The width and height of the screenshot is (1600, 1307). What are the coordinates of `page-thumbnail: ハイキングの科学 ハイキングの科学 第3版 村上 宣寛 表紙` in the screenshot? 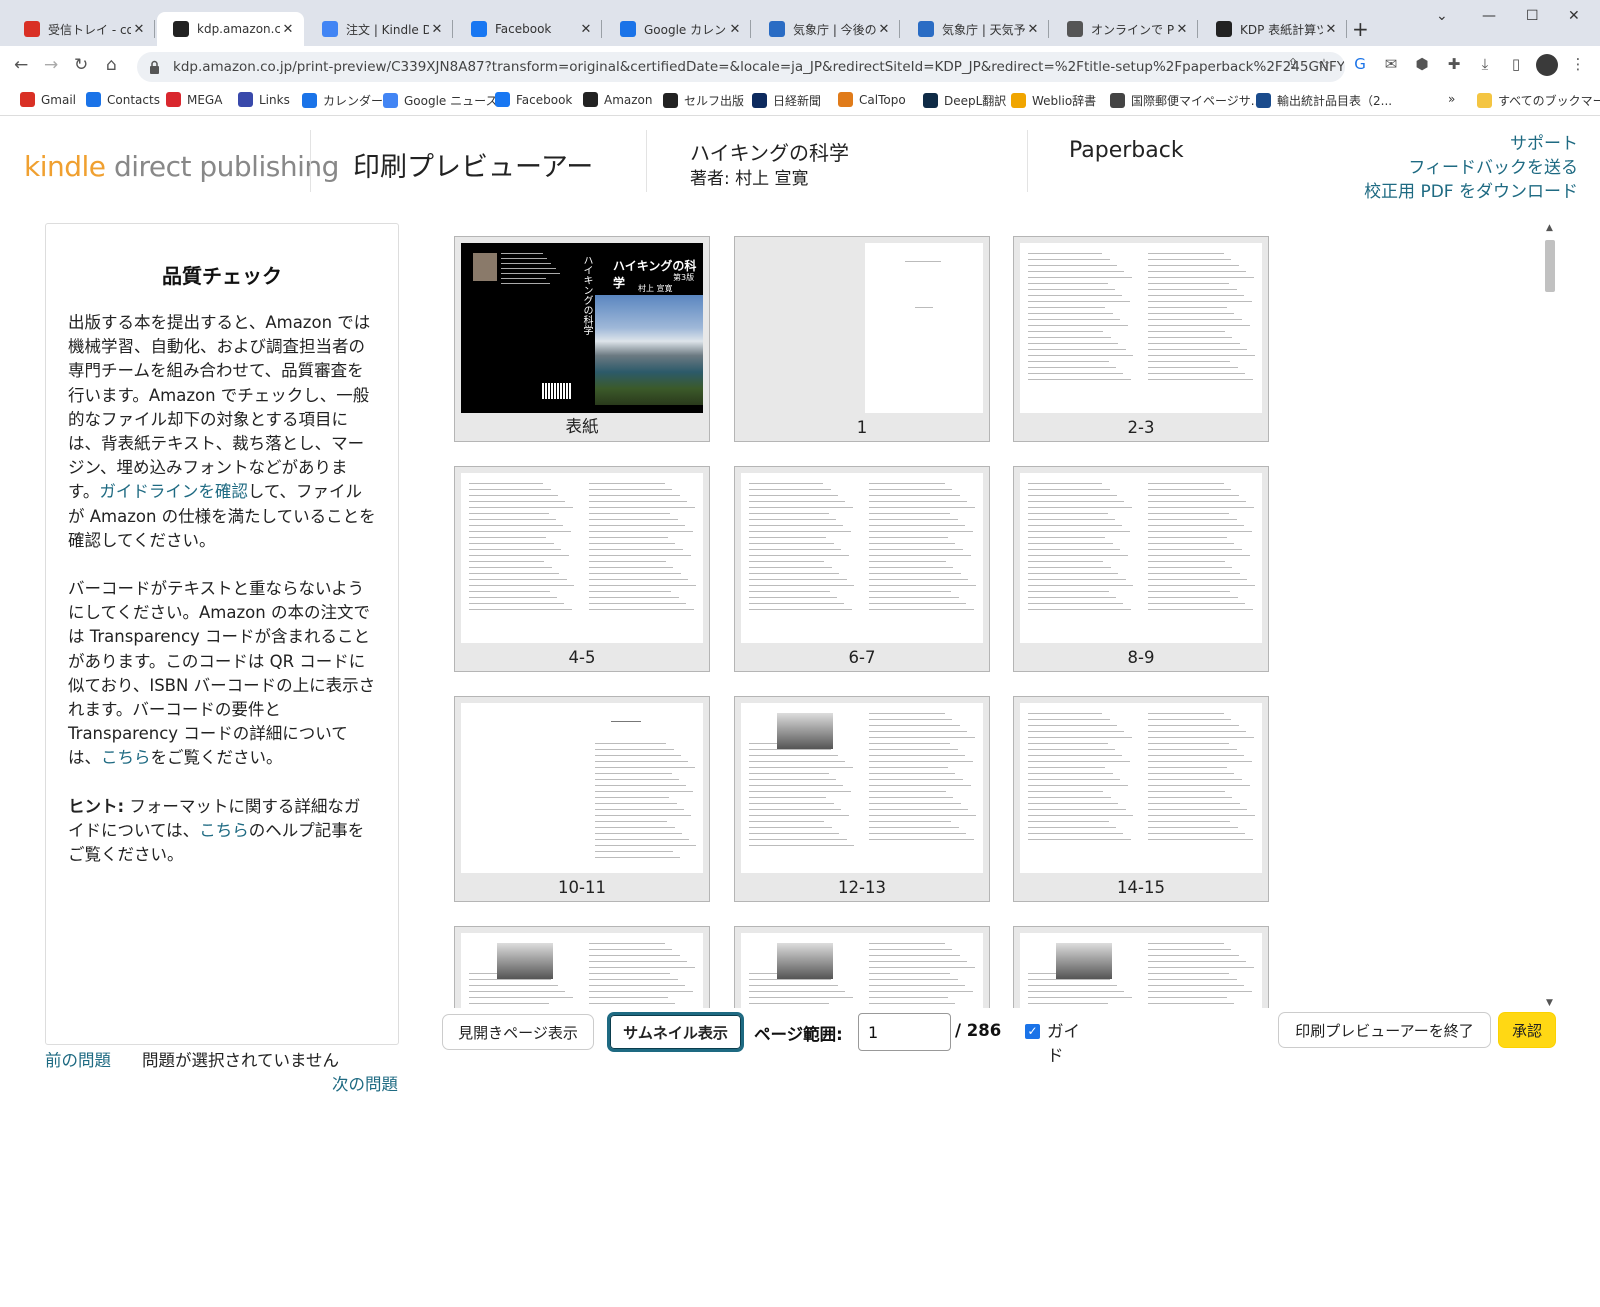 It's located at (582, 339).